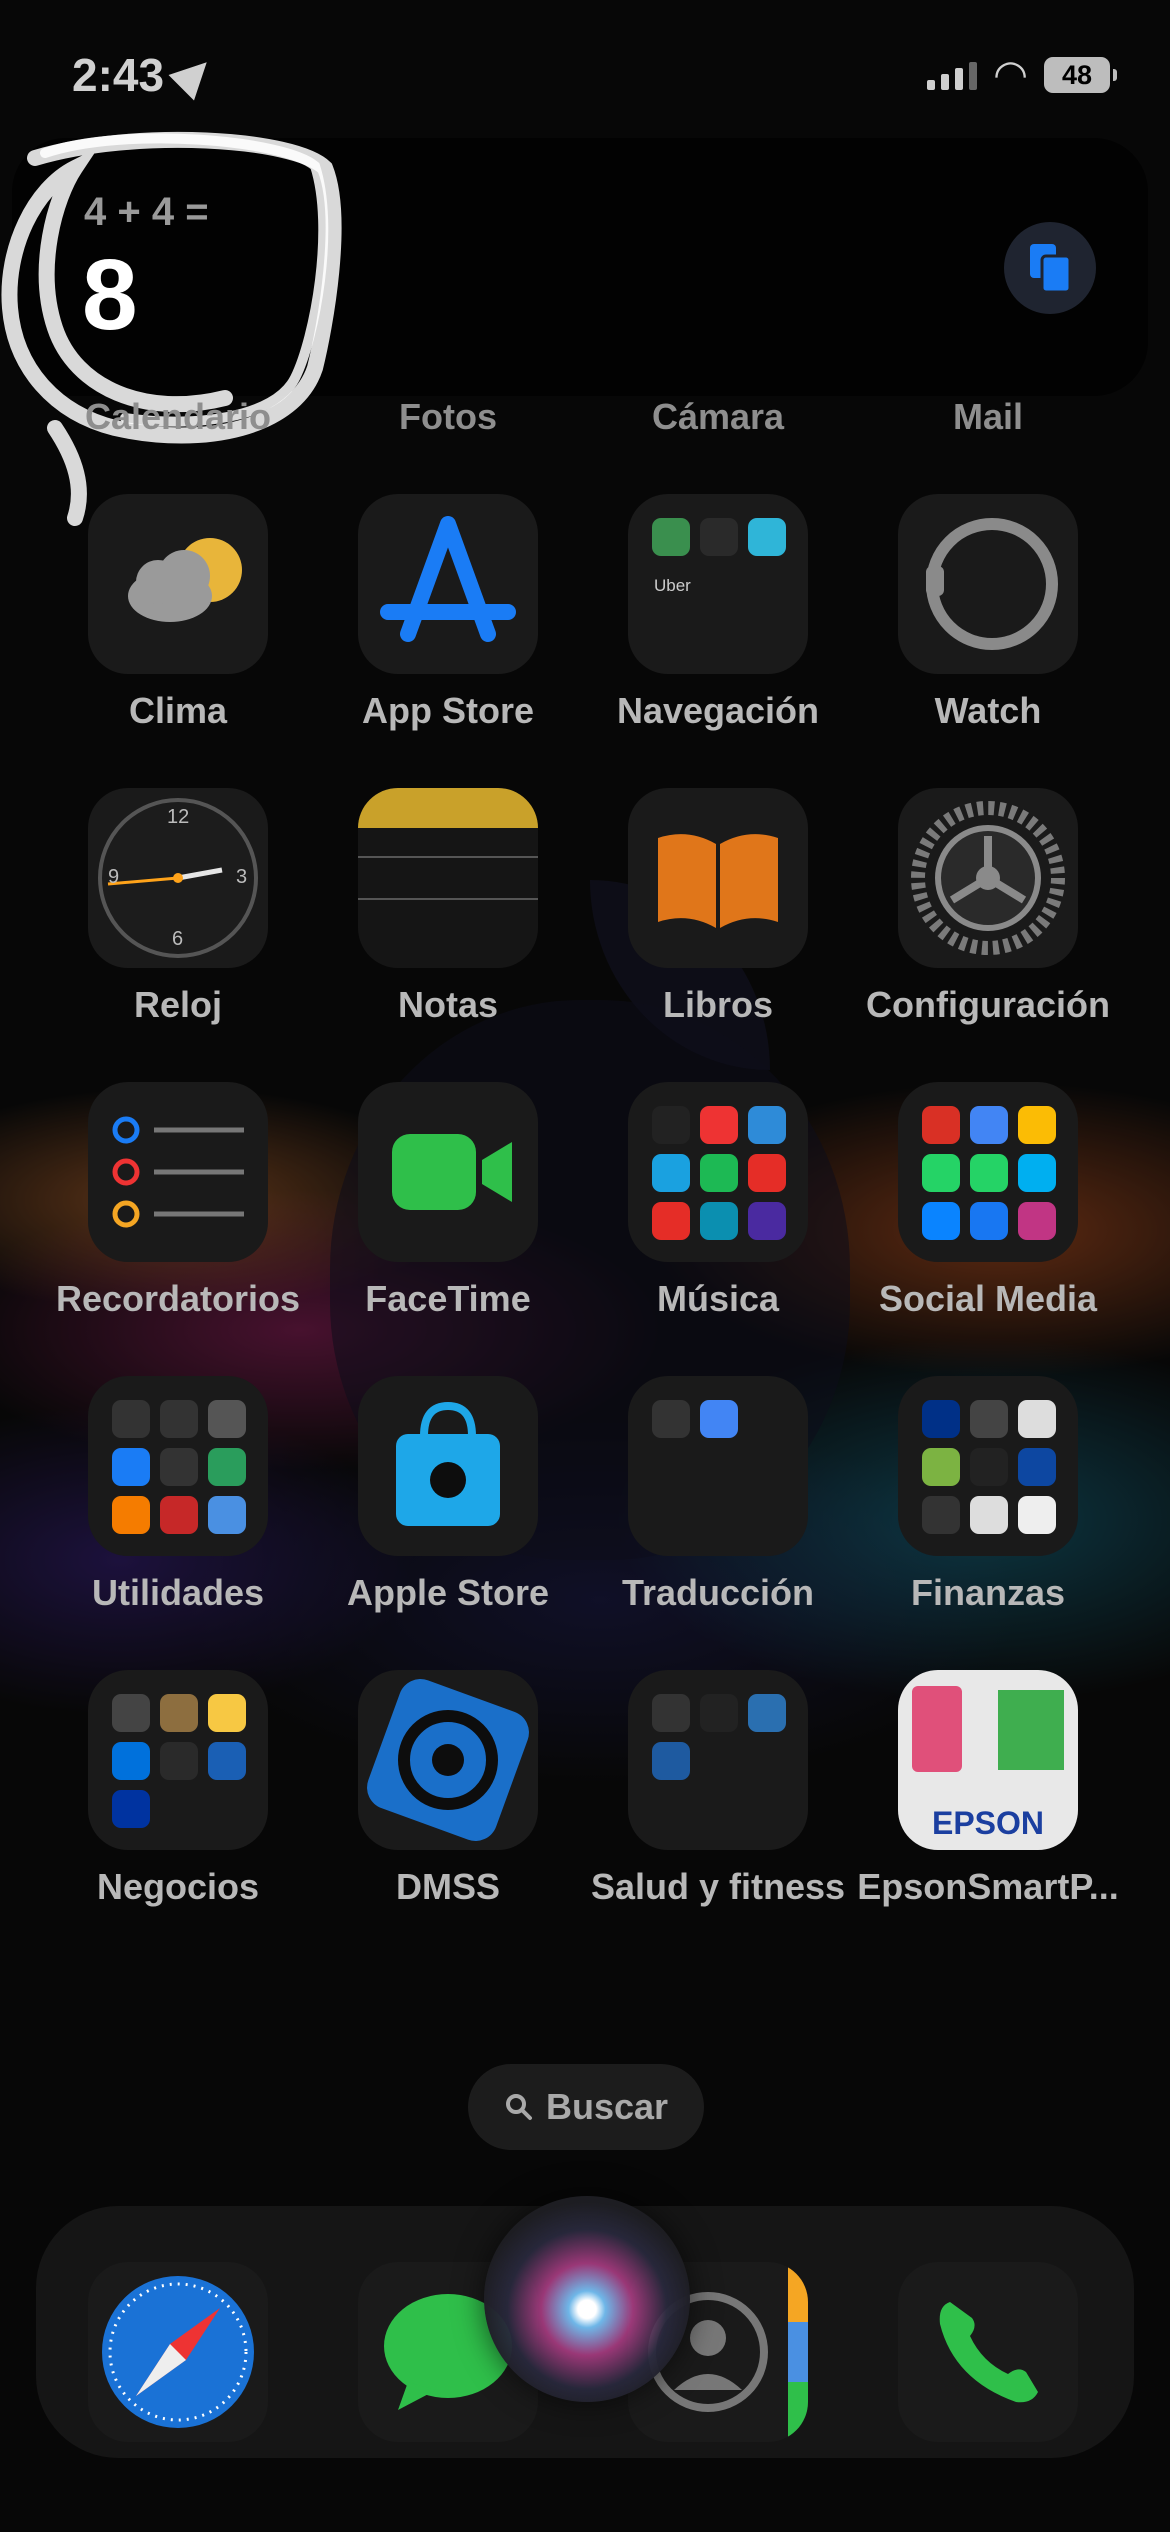 The height and width of the screenshot is (2532, 1170). Describe the element at coordinates (178, 1005) in the screenshot. I see `app-label-reloj: Reloj` at that location.